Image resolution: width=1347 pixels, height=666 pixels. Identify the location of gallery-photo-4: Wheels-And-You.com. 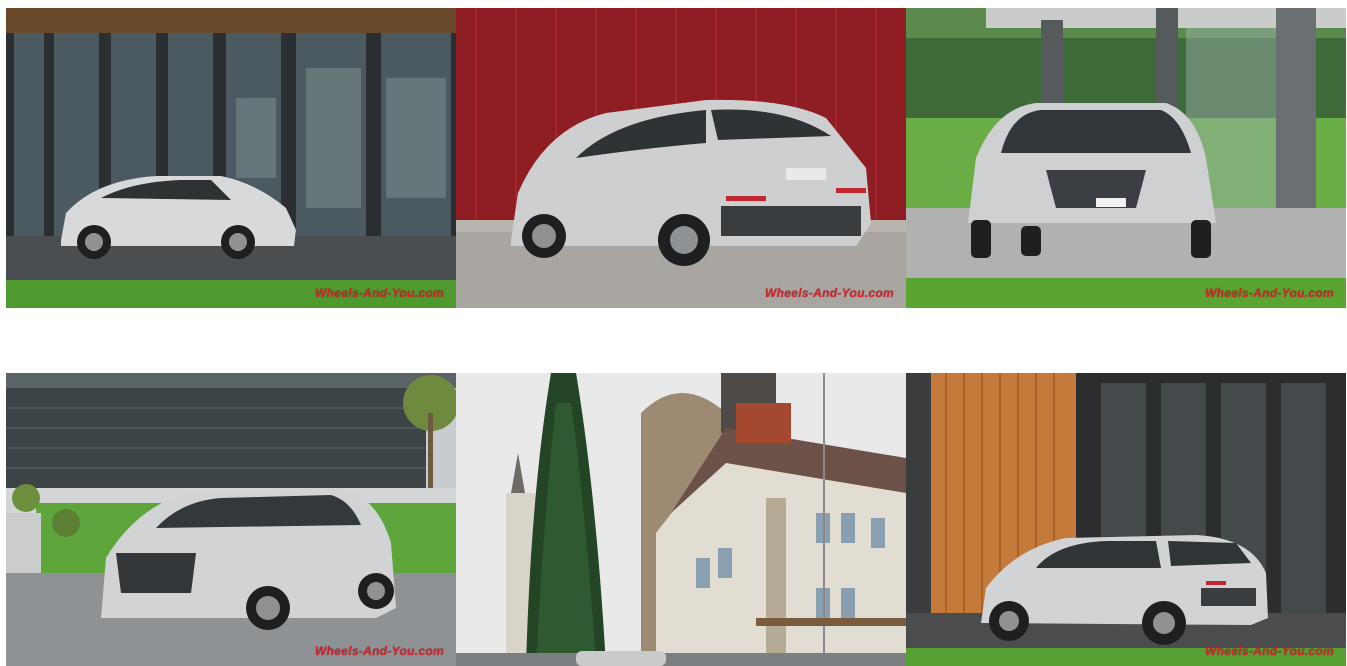
(231, 519).